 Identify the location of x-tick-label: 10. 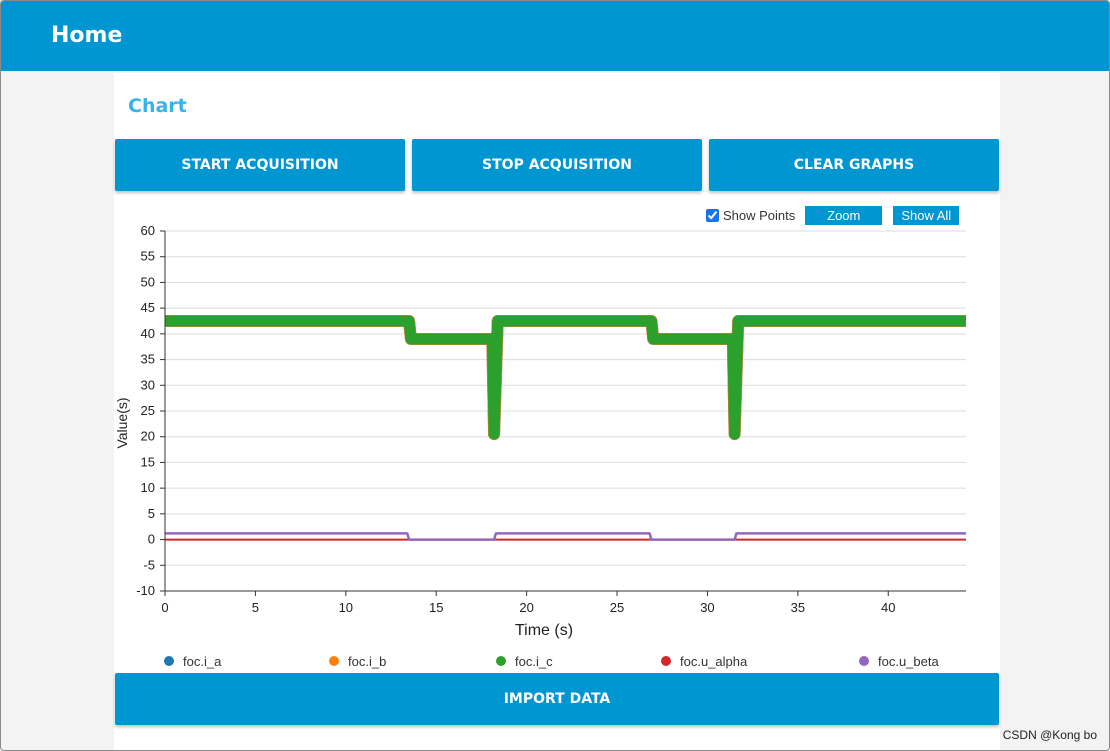
(346, 607).